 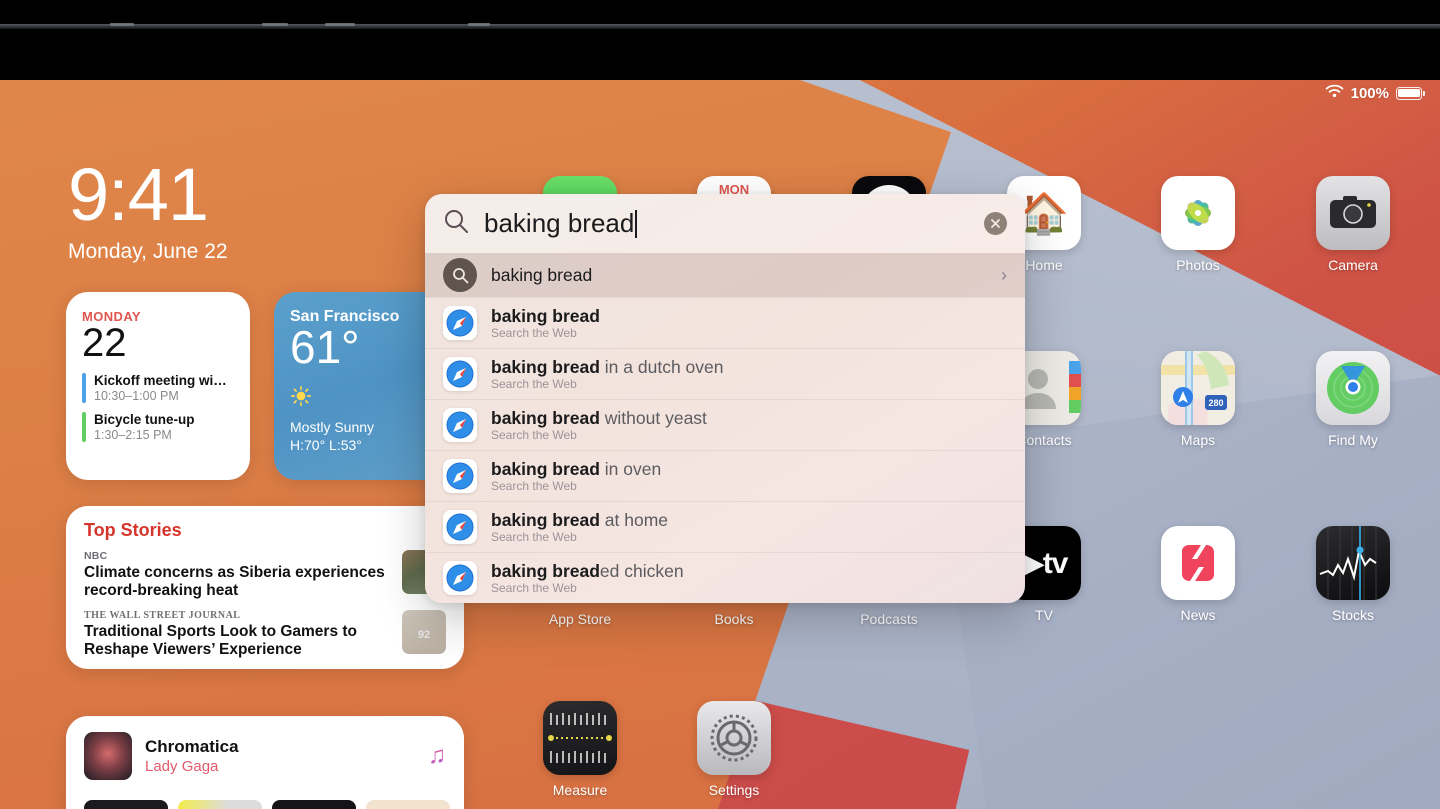 What do you see at coordinates (424, 631) in the screenshot?
I see `news-thumbnail` at bounding box center [424, 631].